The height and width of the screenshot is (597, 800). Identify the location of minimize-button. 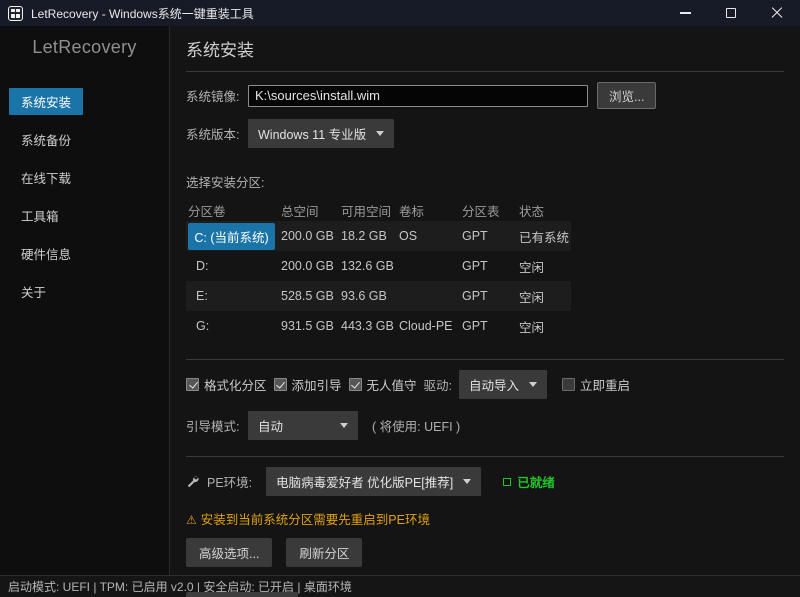
(685, 13).